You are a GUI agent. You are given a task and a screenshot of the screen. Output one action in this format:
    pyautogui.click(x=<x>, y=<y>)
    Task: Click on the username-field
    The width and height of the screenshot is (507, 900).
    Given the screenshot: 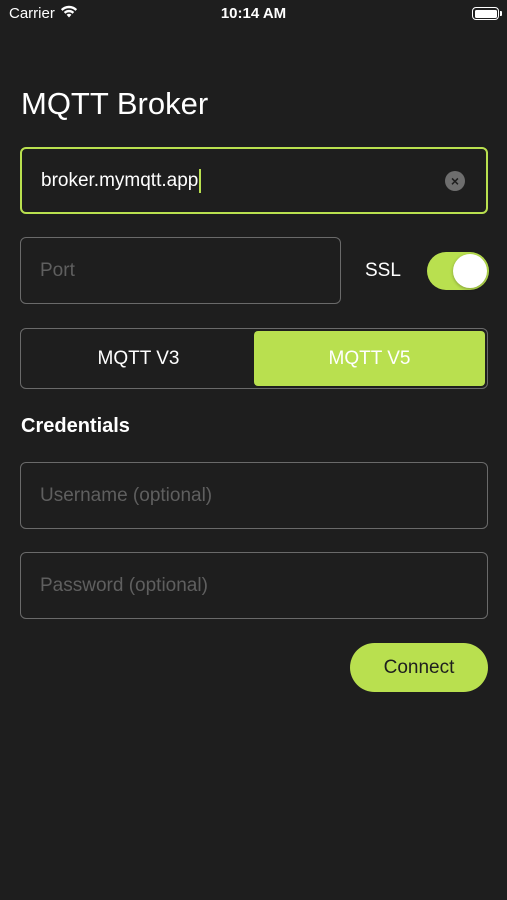 What is the action you would take?
    pyautogui.click(x=254, y=495)
    